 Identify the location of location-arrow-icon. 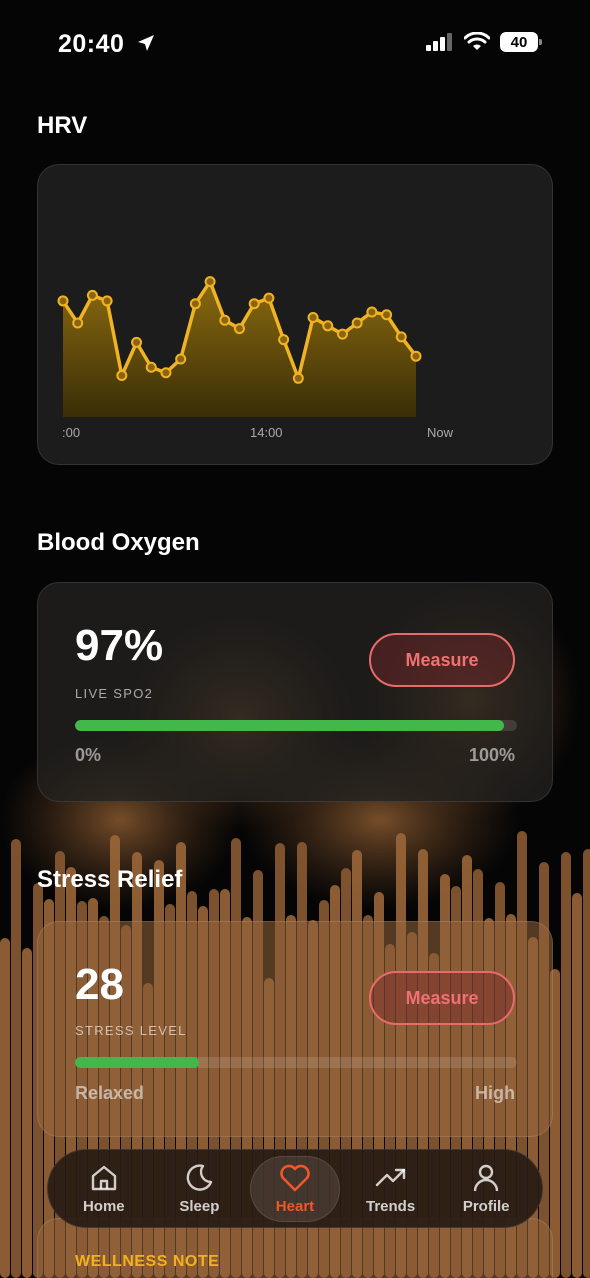
(146, 43).